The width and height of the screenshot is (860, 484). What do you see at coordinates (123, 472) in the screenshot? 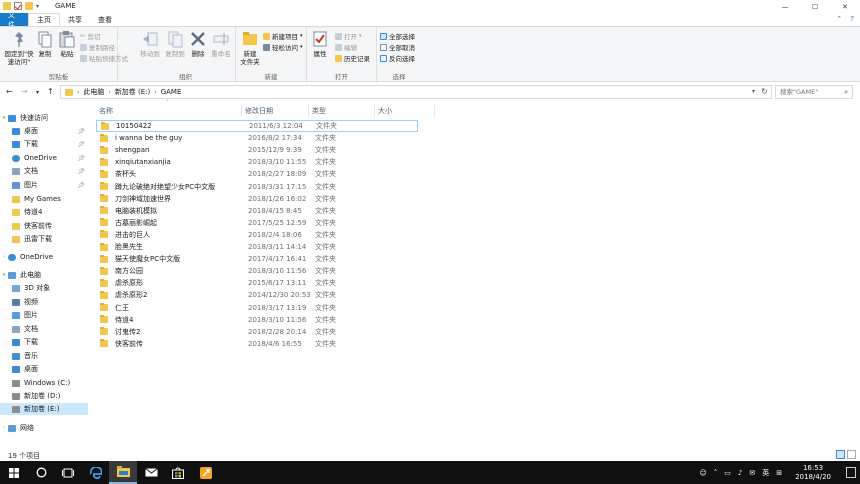
I see `file-explorer-taskbar-button` at bounding box center [123, 472].